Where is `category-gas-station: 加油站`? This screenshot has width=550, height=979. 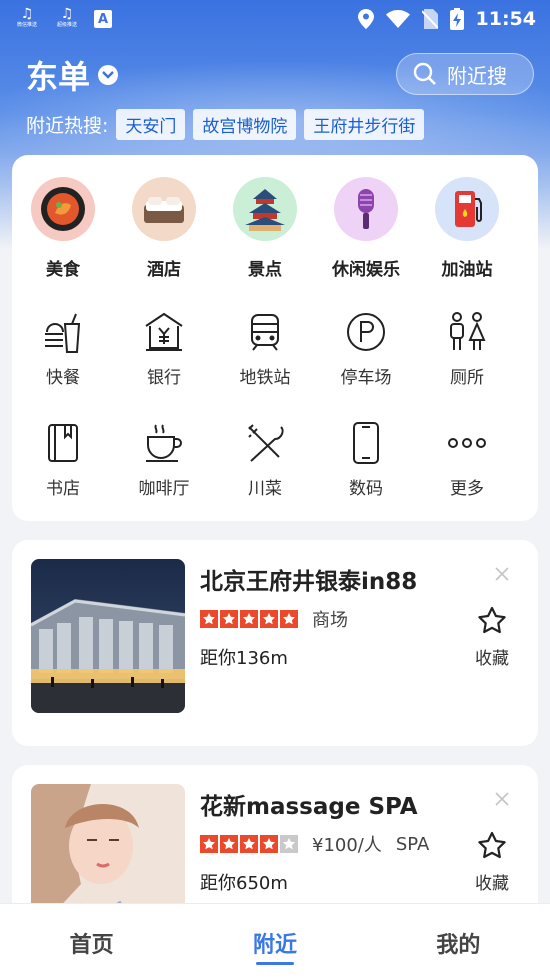
category-gas-station: 加油站 is located at coordinates (467, 228).